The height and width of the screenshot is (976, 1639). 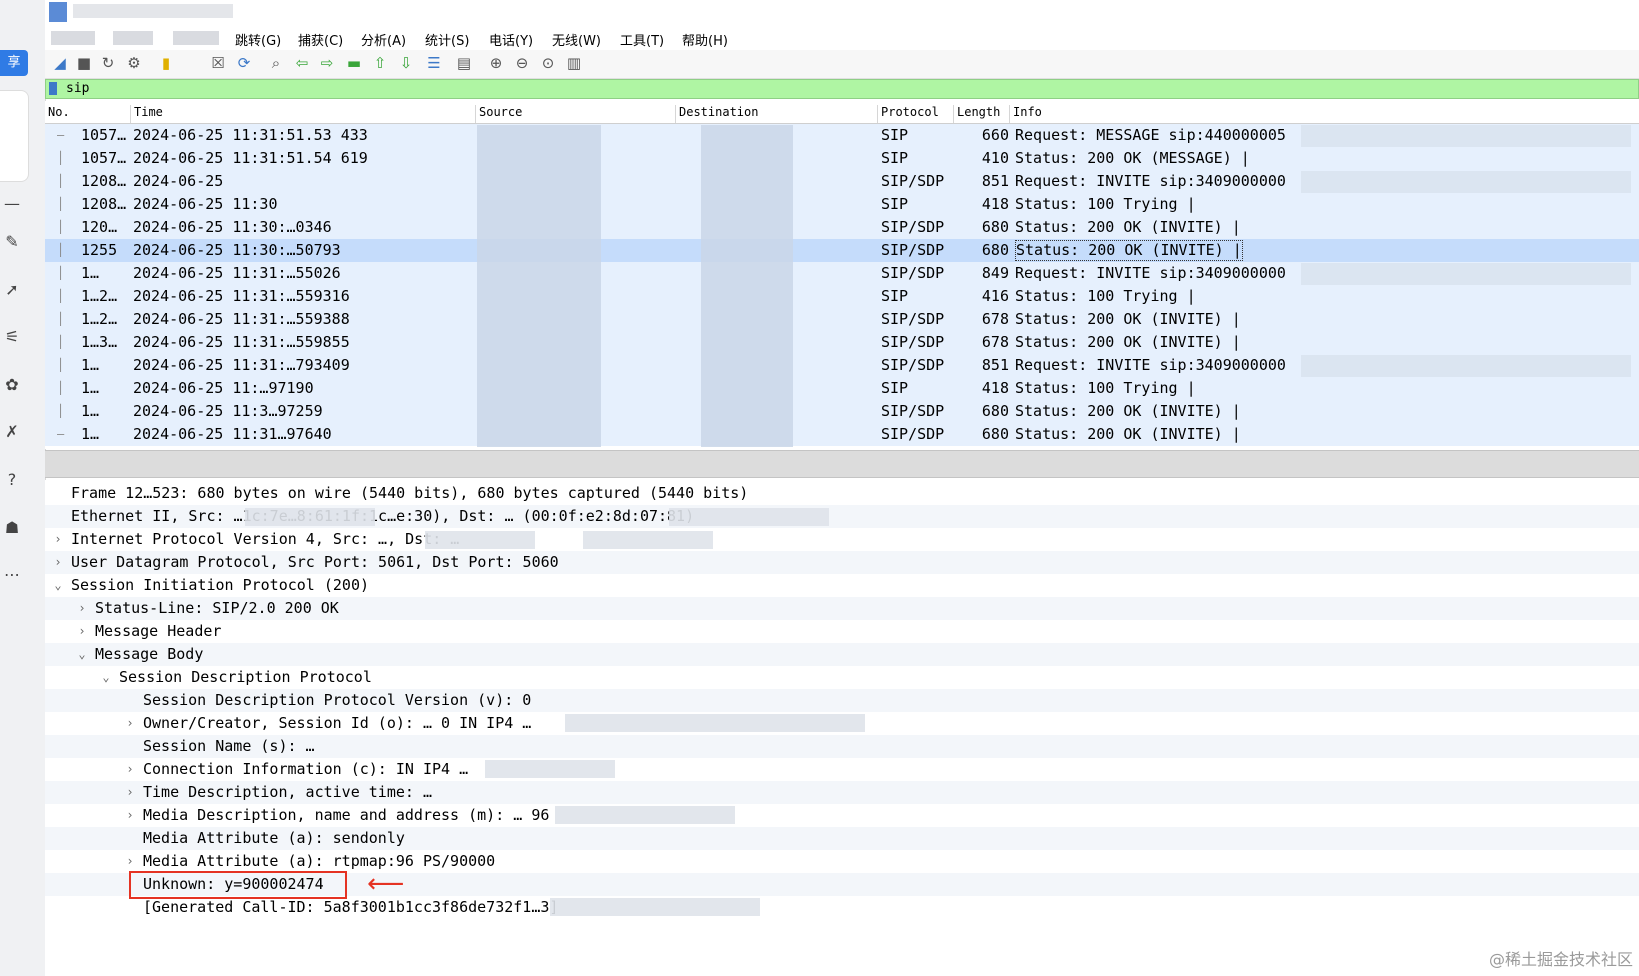 I want to click on cell-time: 2024-06-25 11:3…97259, so click(x=228, y=411).